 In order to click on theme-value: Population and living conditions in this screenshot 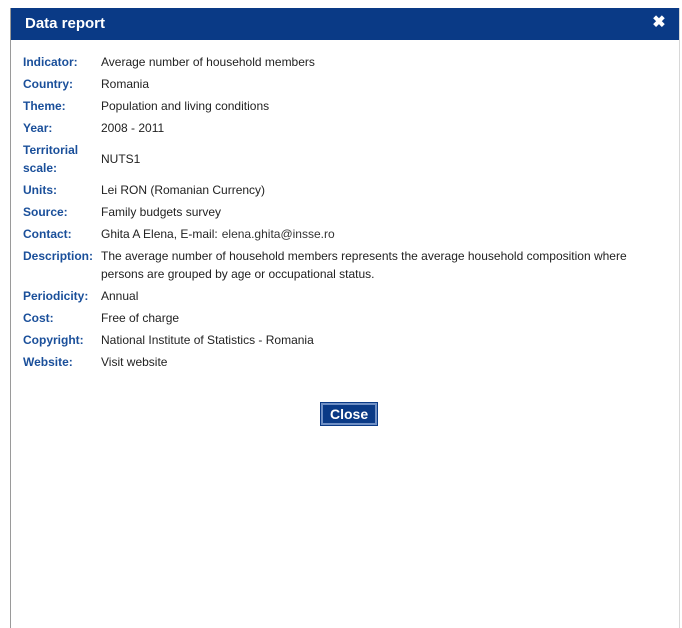, I will do `click(185, 106)`.